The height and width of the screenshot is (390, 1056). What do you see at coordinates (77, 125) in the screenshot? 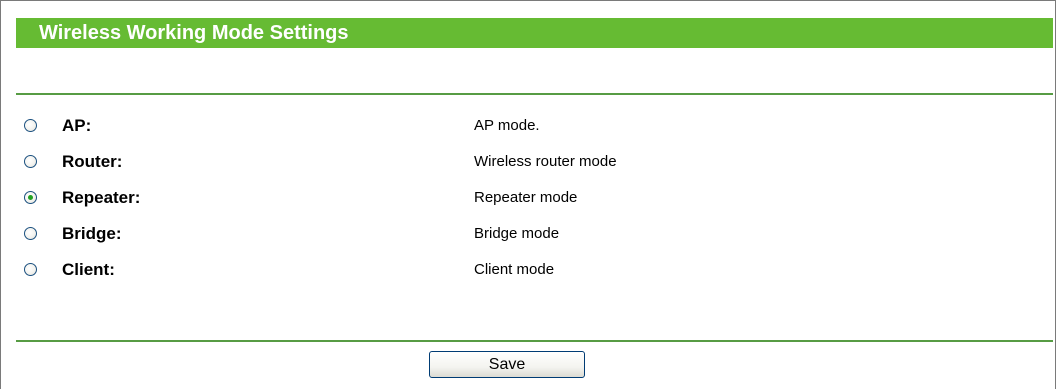
I see `mode-label-ap: AP:` at bounding box center [77, 125].